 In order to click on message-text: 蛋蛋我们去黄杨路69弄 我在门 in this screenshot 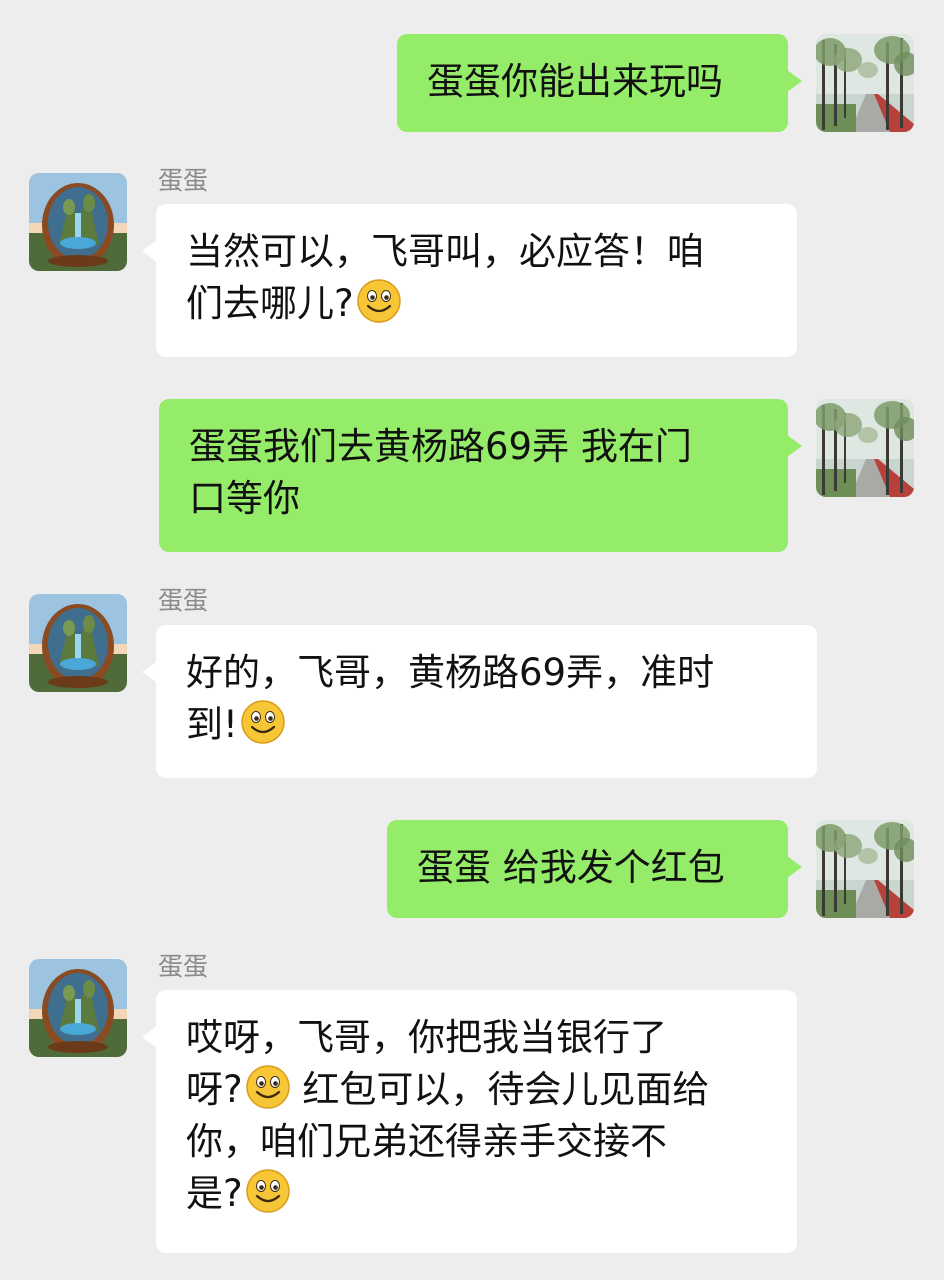, I will do `click(440, 446)`.